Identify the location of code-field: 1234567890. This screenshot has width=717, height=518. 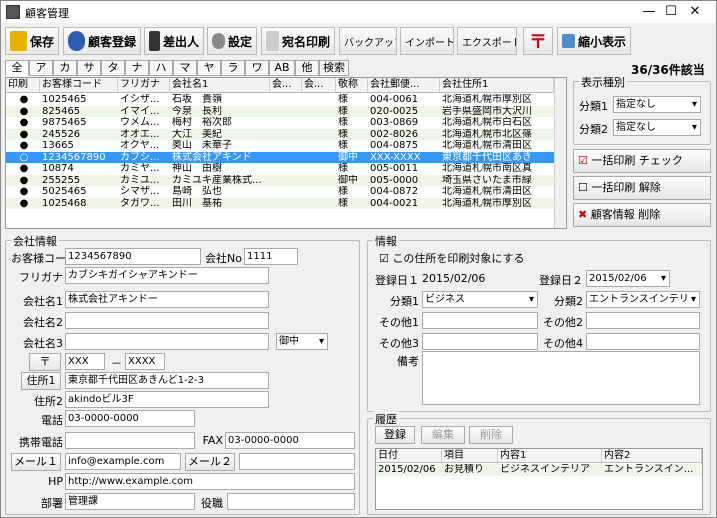
(133, 256).